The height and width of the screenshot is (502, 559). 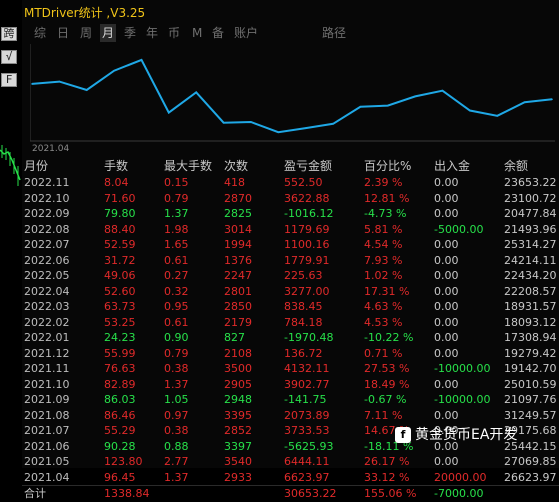 What do you see at coordinates (47, 306) in the screenshot?
I see `row-month: 2022.03` at bounding box center [47, 306].